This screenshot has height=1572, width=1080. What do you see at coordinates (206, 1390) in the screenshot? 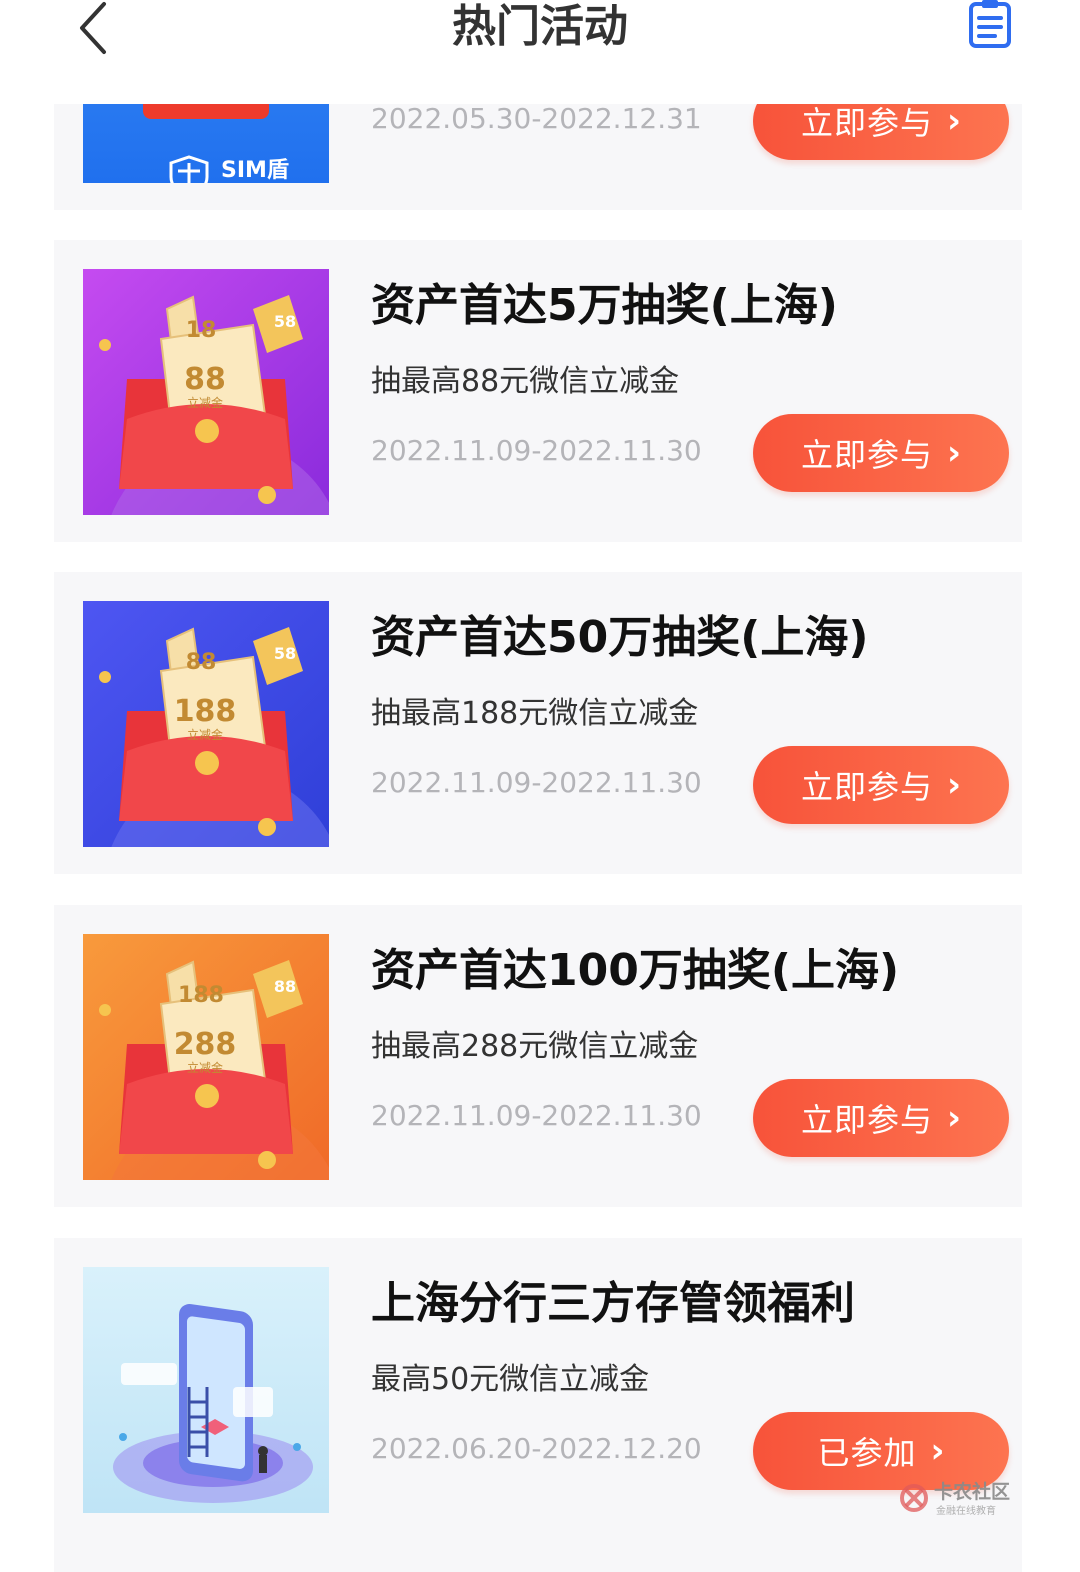
I see `isometric-phone-thumbnail` at bounding box center [206, 1390].